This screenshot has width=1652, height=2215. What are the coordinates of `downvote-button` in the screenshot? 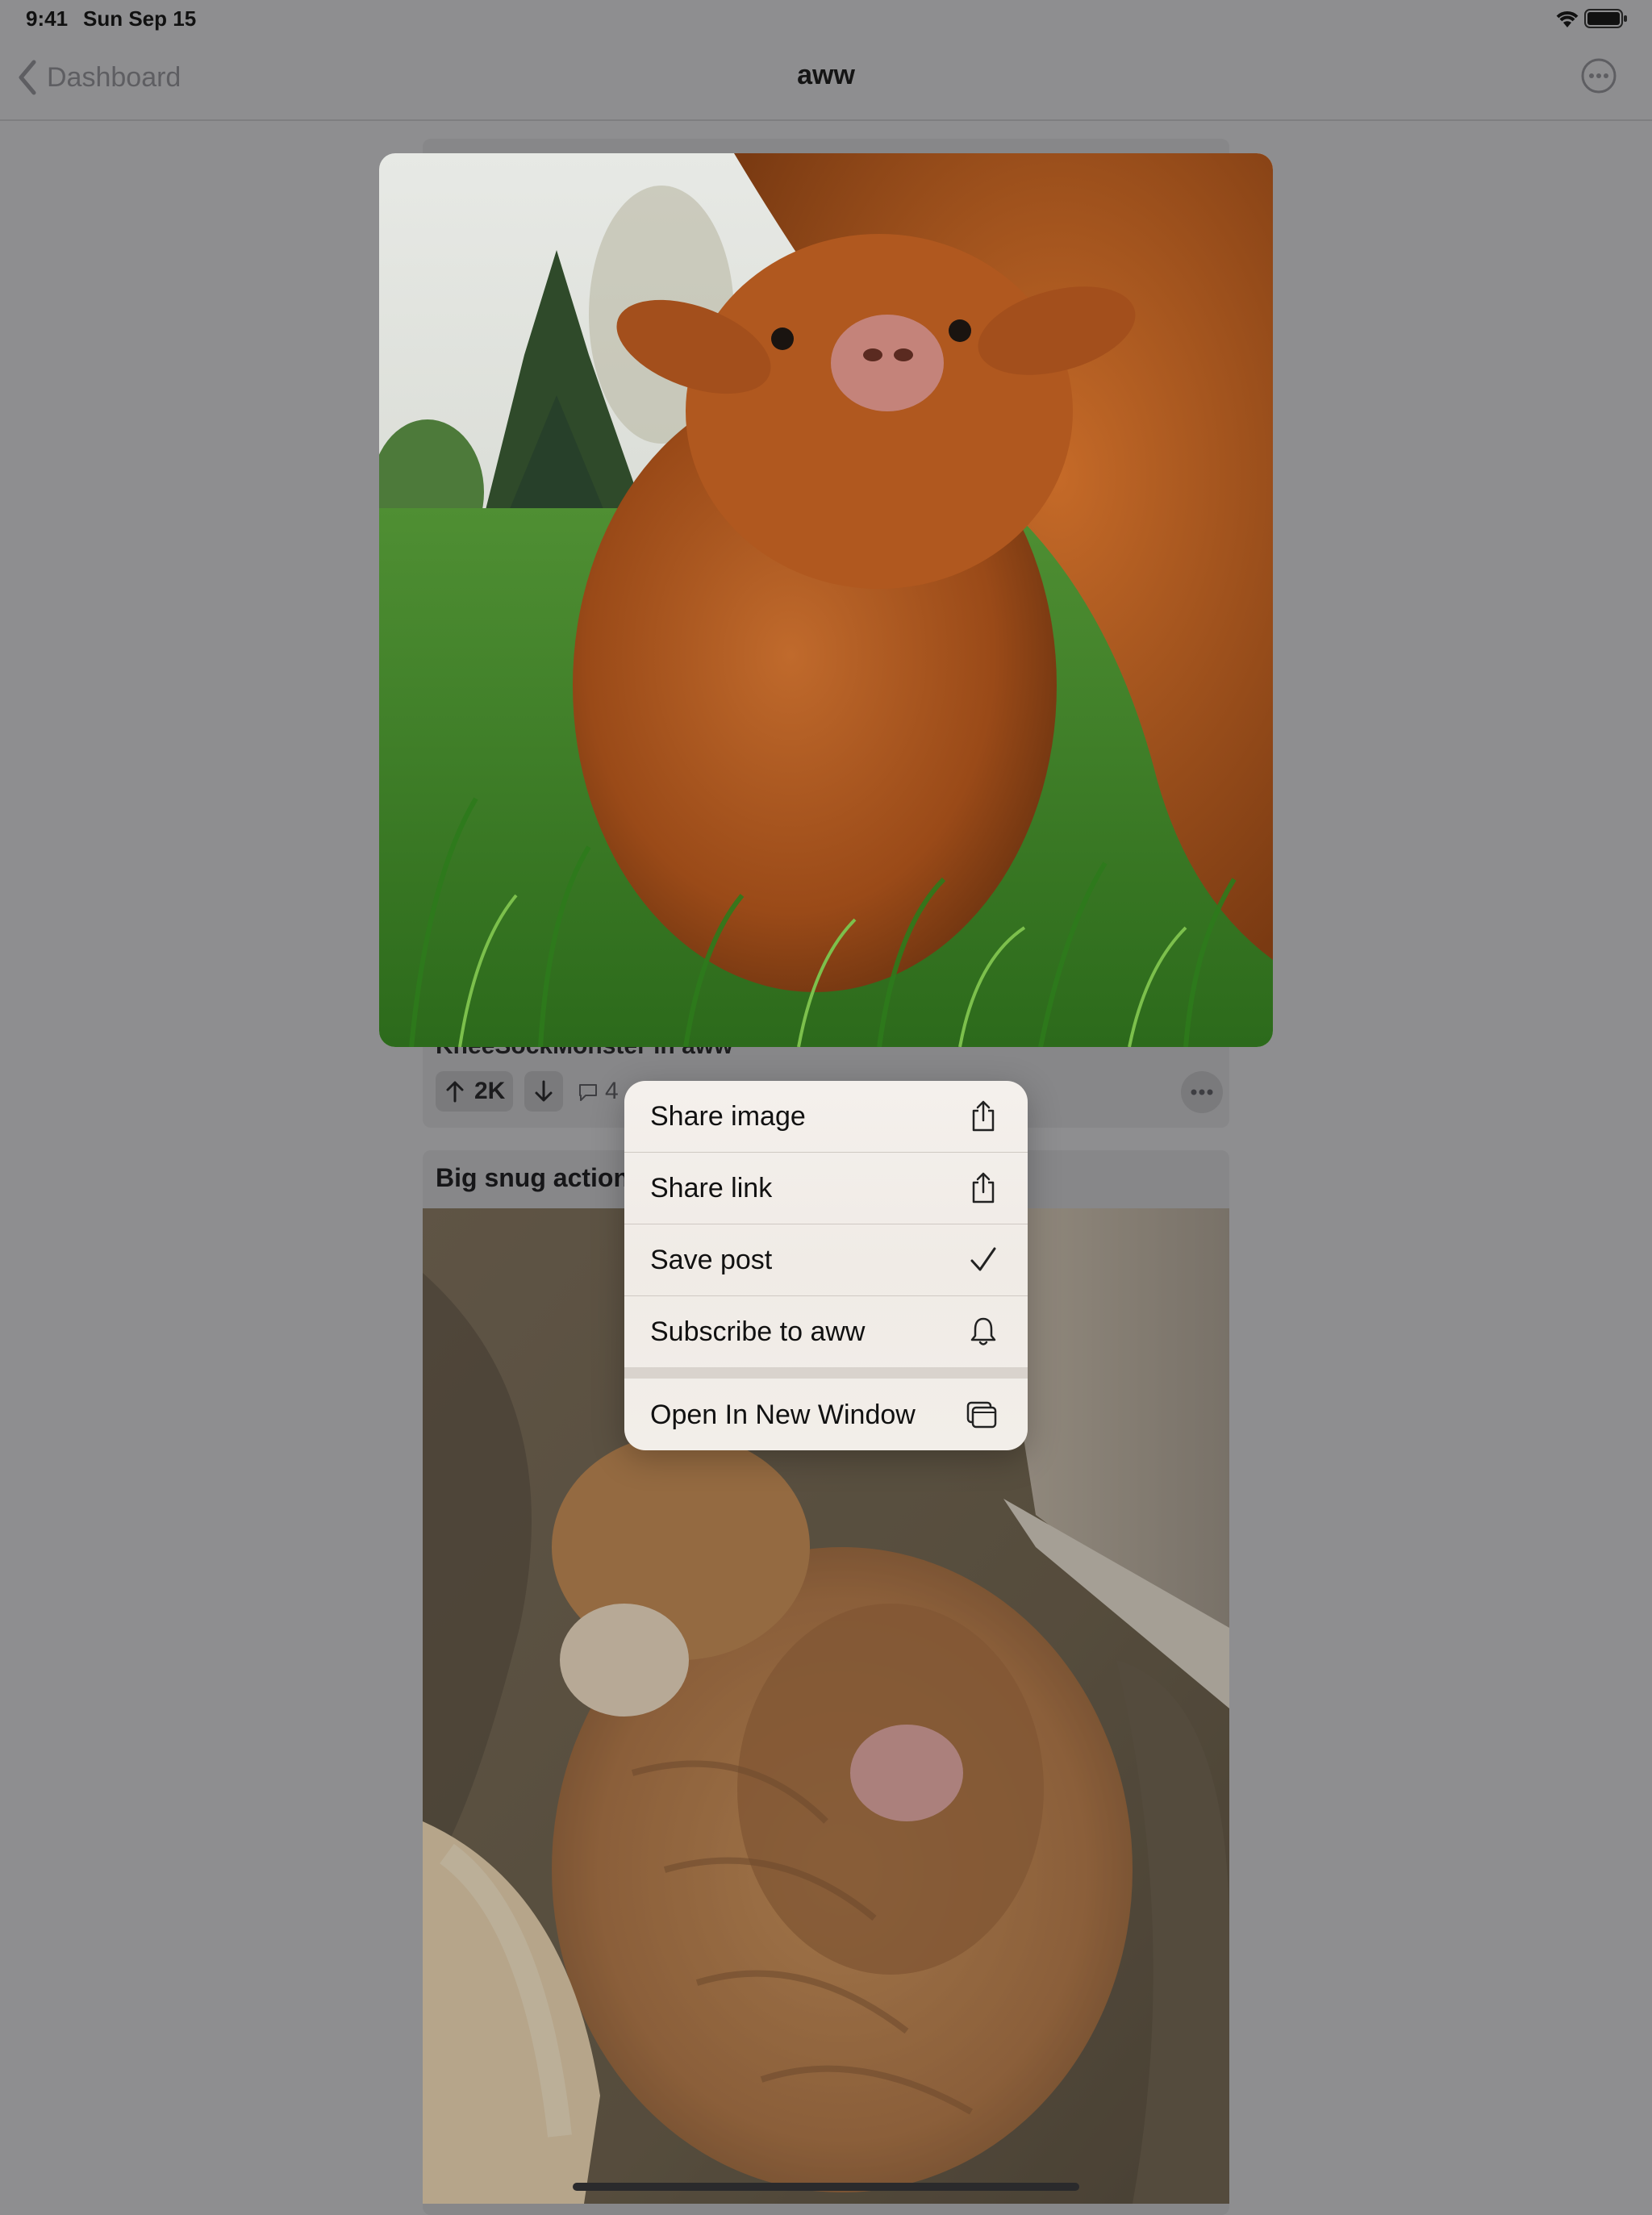 It's located at (543, 1091).